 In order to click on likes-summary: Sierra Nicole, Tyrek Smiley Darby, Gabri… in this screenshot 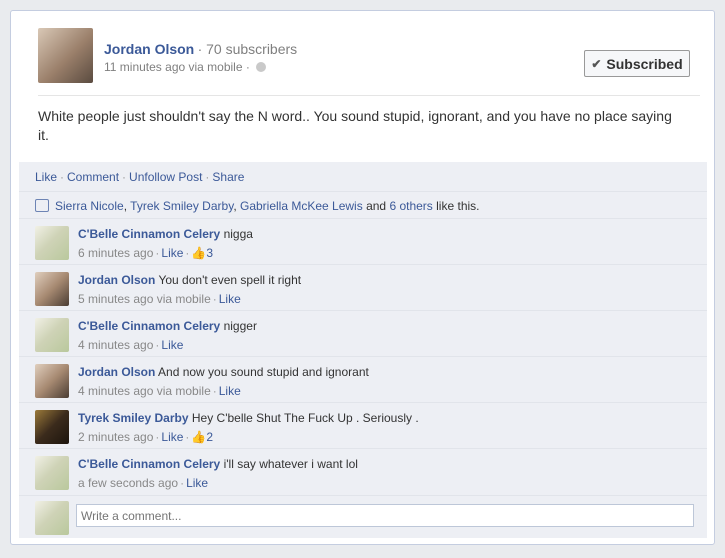, I will do `click(363, 205)`.